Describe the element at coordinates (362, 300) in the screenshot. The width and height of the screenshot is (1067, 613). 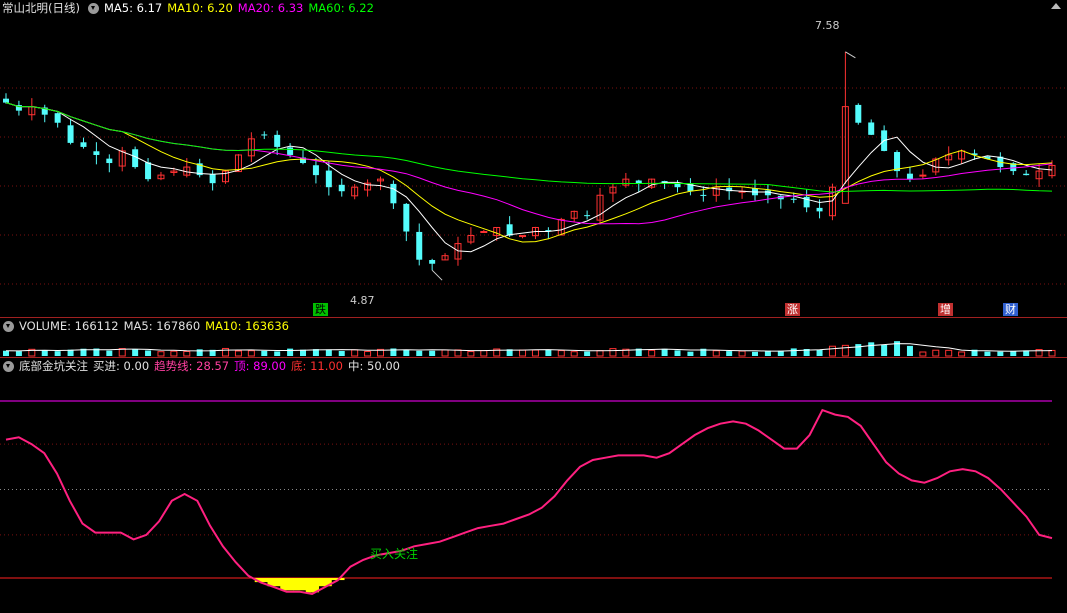
I see `low-price-label: 4.87` at that location.